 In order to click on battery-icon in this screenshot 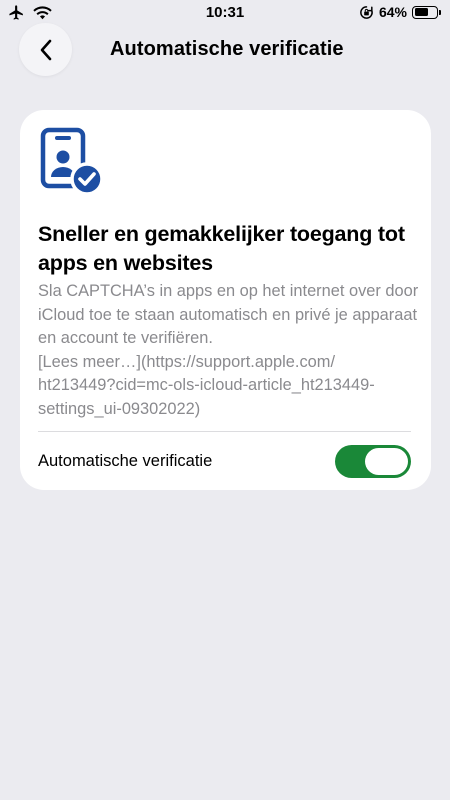, I will do `click(426, 12)`.